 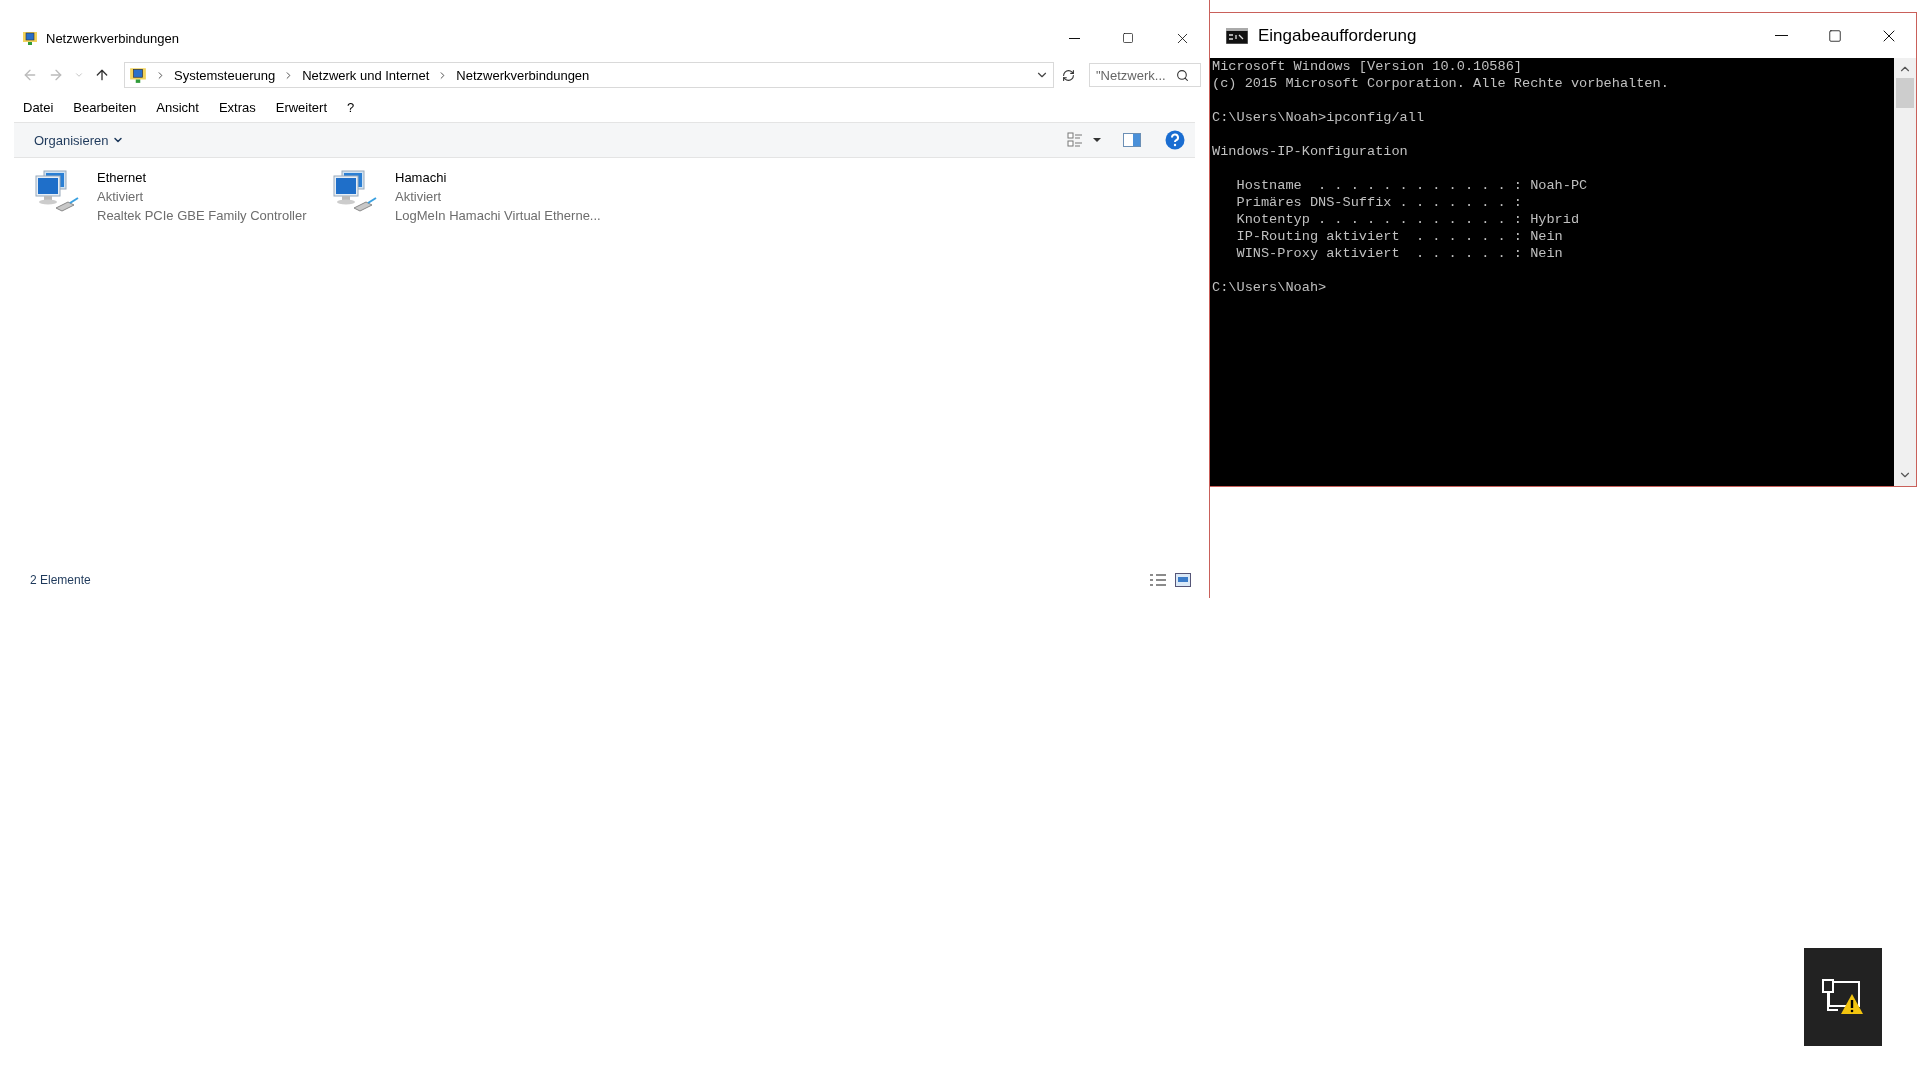 I want to click on network-warning-icon, so click(x=1843, y=997).